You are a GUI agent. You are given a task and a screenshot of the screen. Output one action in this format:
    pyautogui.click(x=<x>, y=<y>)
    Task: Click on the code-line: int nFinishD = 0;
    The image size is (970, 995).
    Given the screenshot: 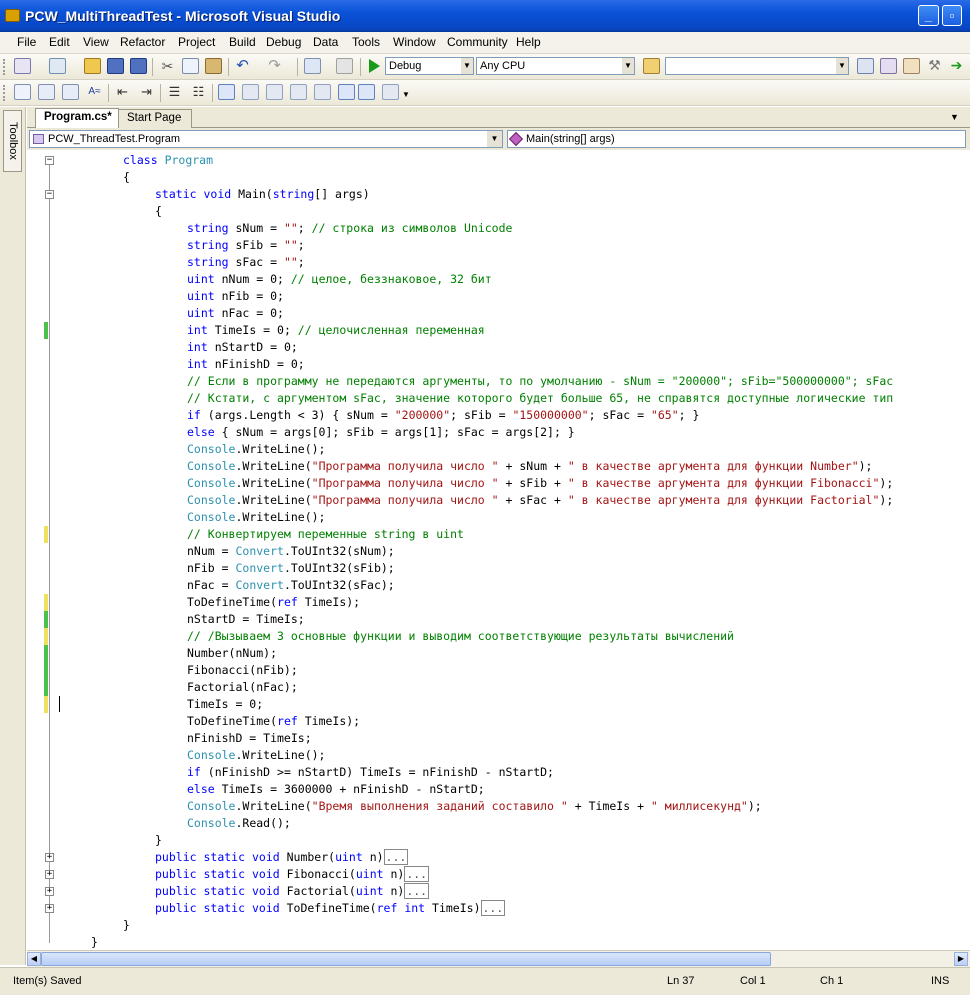 What is the action you would take?
    pyautogui.click(x=498, y=364)
    